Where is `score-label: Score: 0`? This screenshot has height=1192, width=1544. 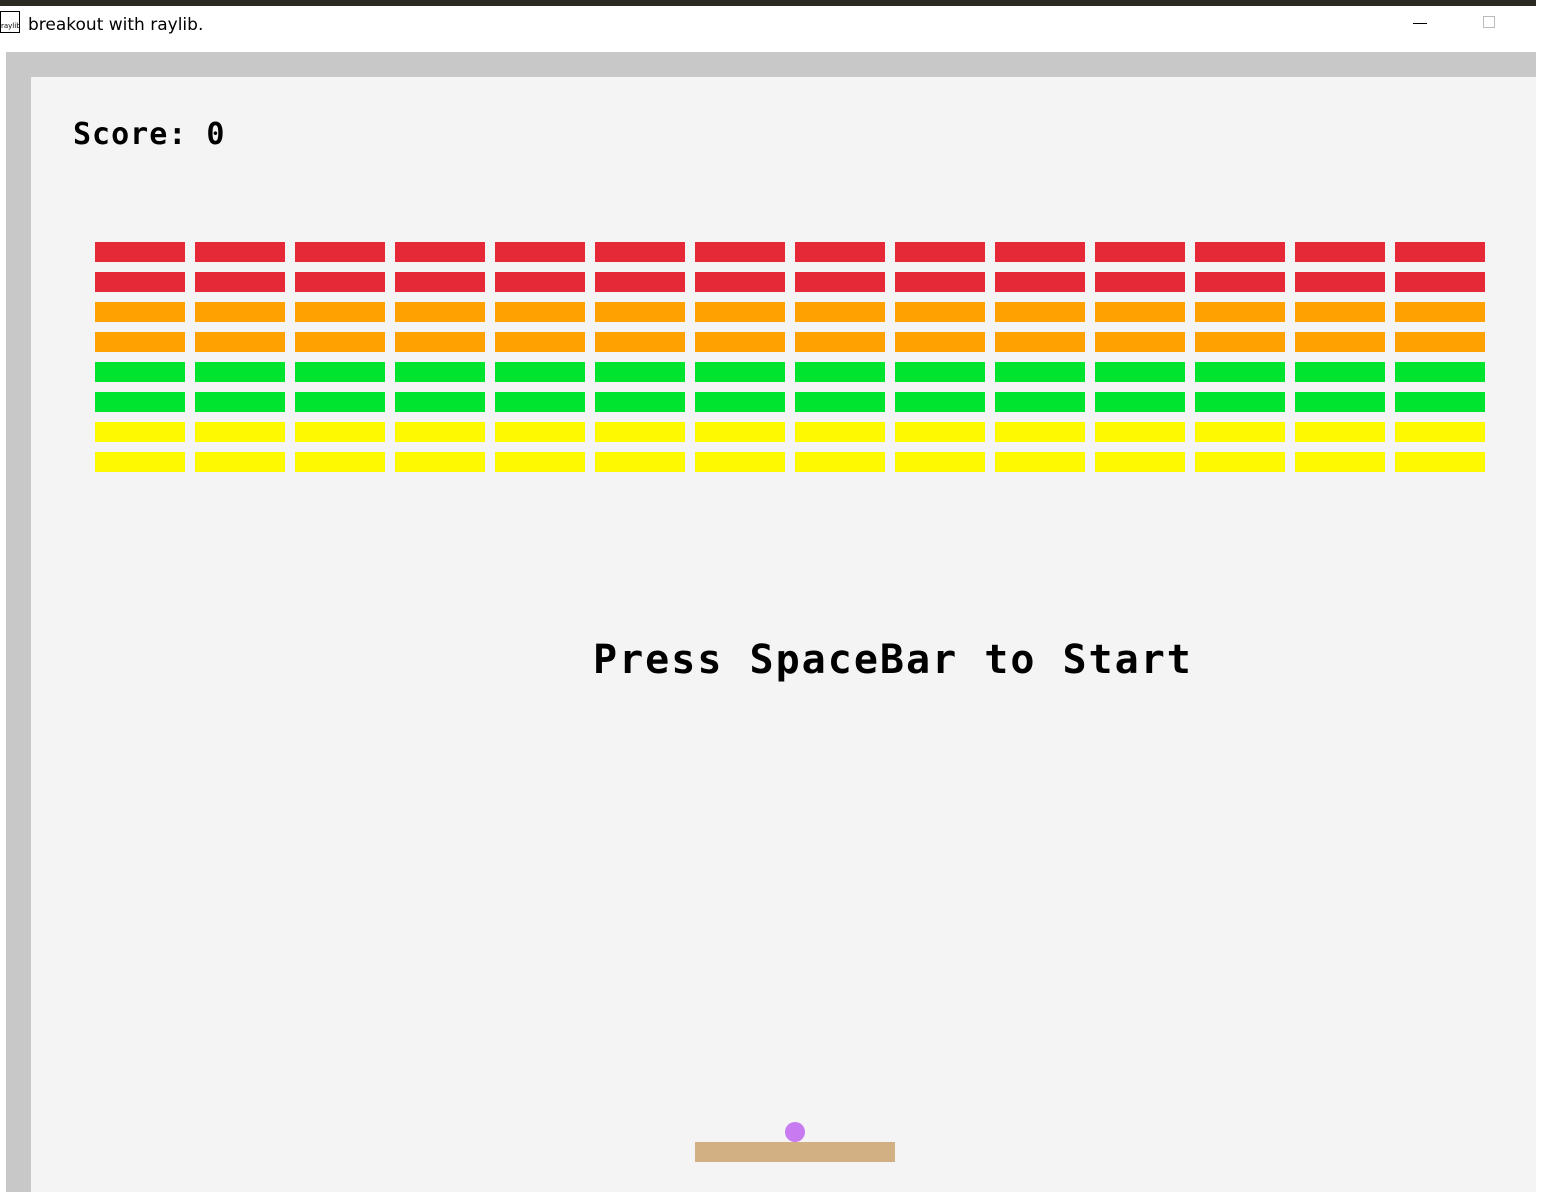
score-label: Score: 0 is located at coordinates (149, 134).